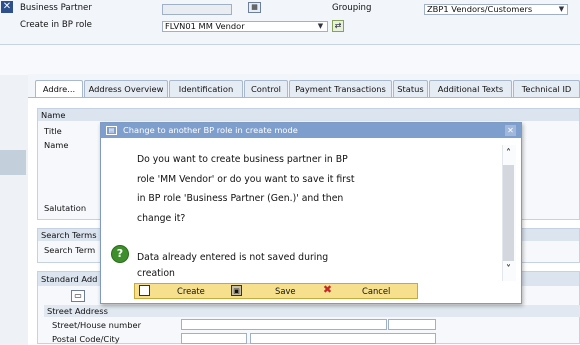 The height and width of the screenshot is (345, 580). I want to click on calendar-icon: ▦, so click(254, 7).